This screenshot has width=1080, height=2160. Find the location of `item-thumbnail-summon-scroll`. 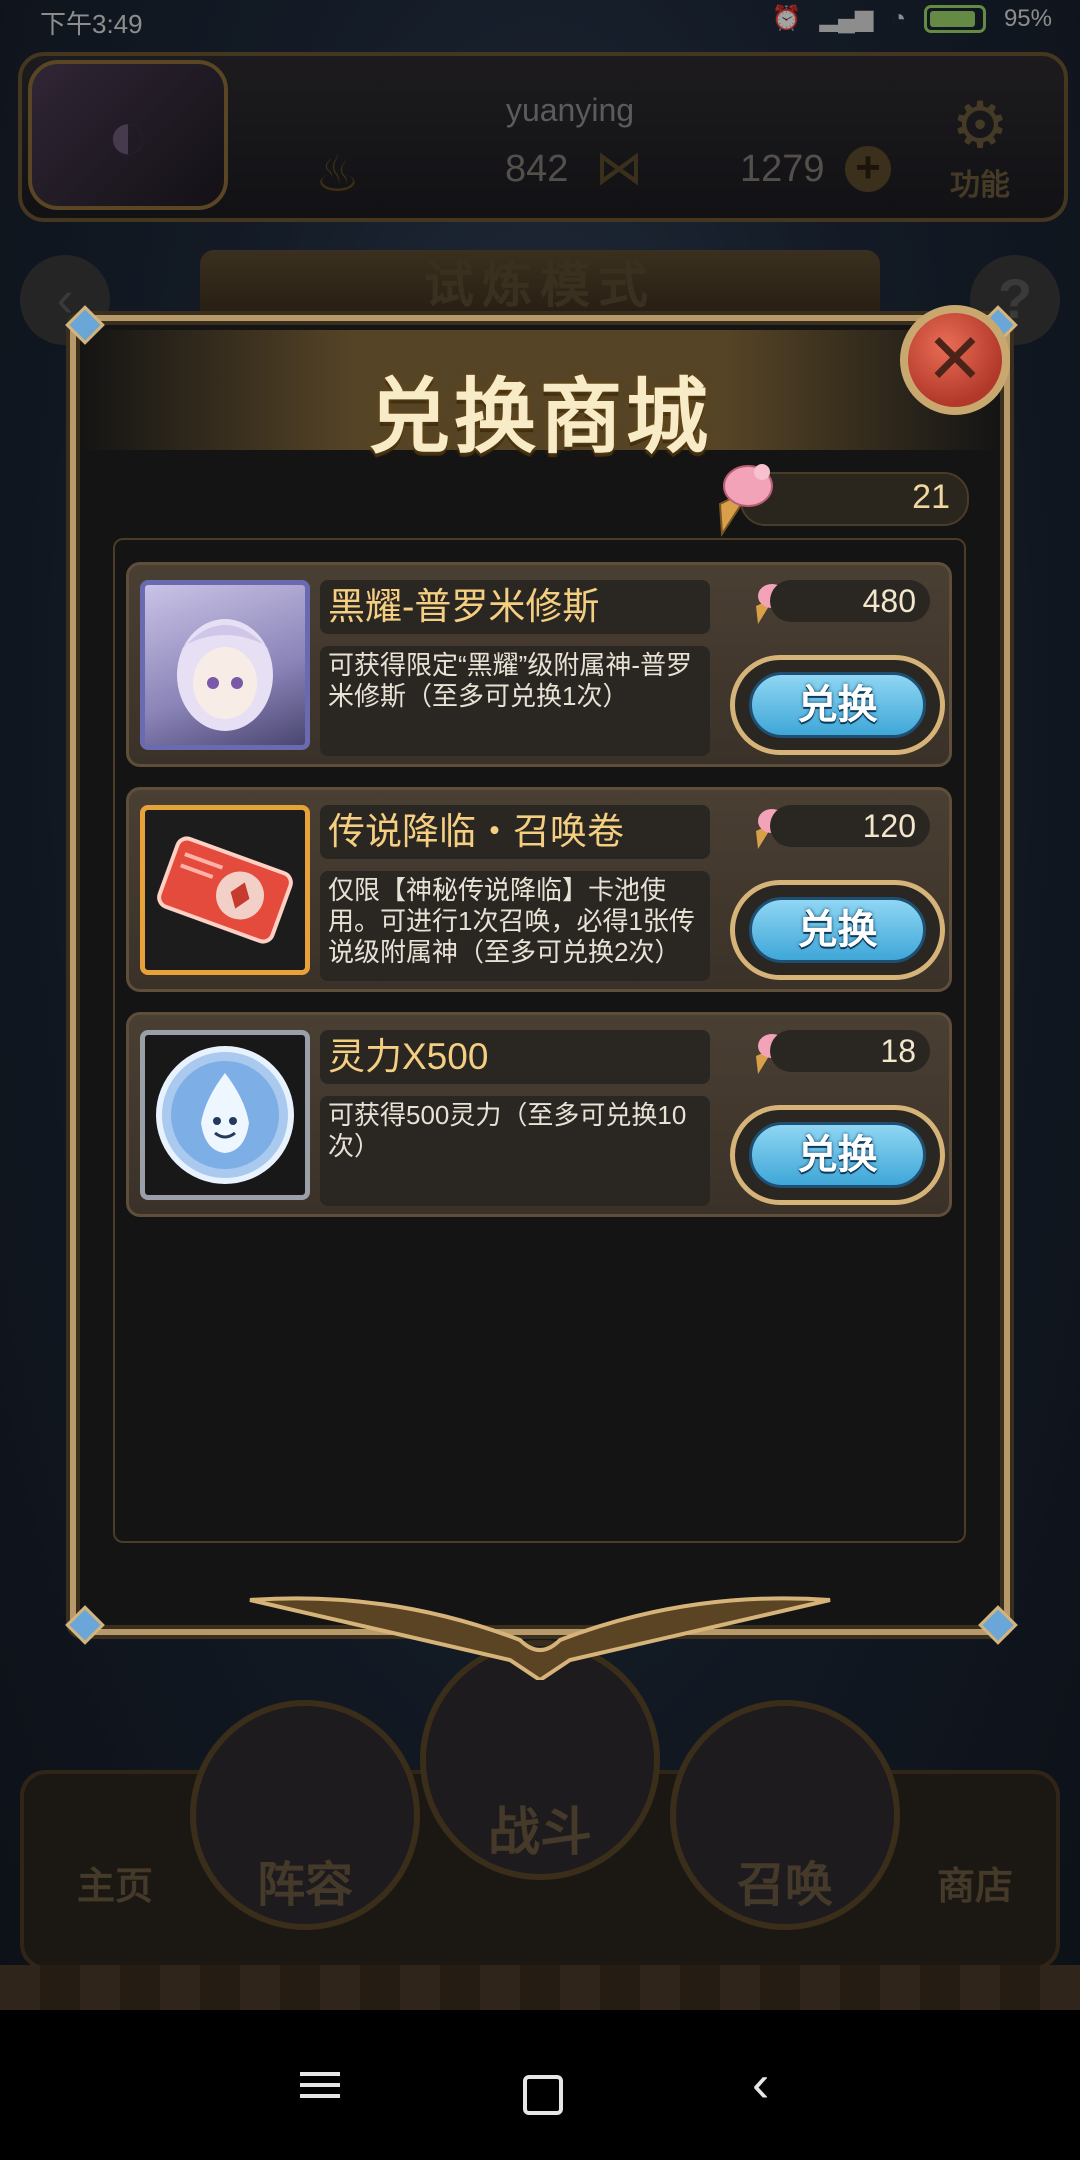

item-thumbnail-summon-scroll is located at coordinates (225, 890).